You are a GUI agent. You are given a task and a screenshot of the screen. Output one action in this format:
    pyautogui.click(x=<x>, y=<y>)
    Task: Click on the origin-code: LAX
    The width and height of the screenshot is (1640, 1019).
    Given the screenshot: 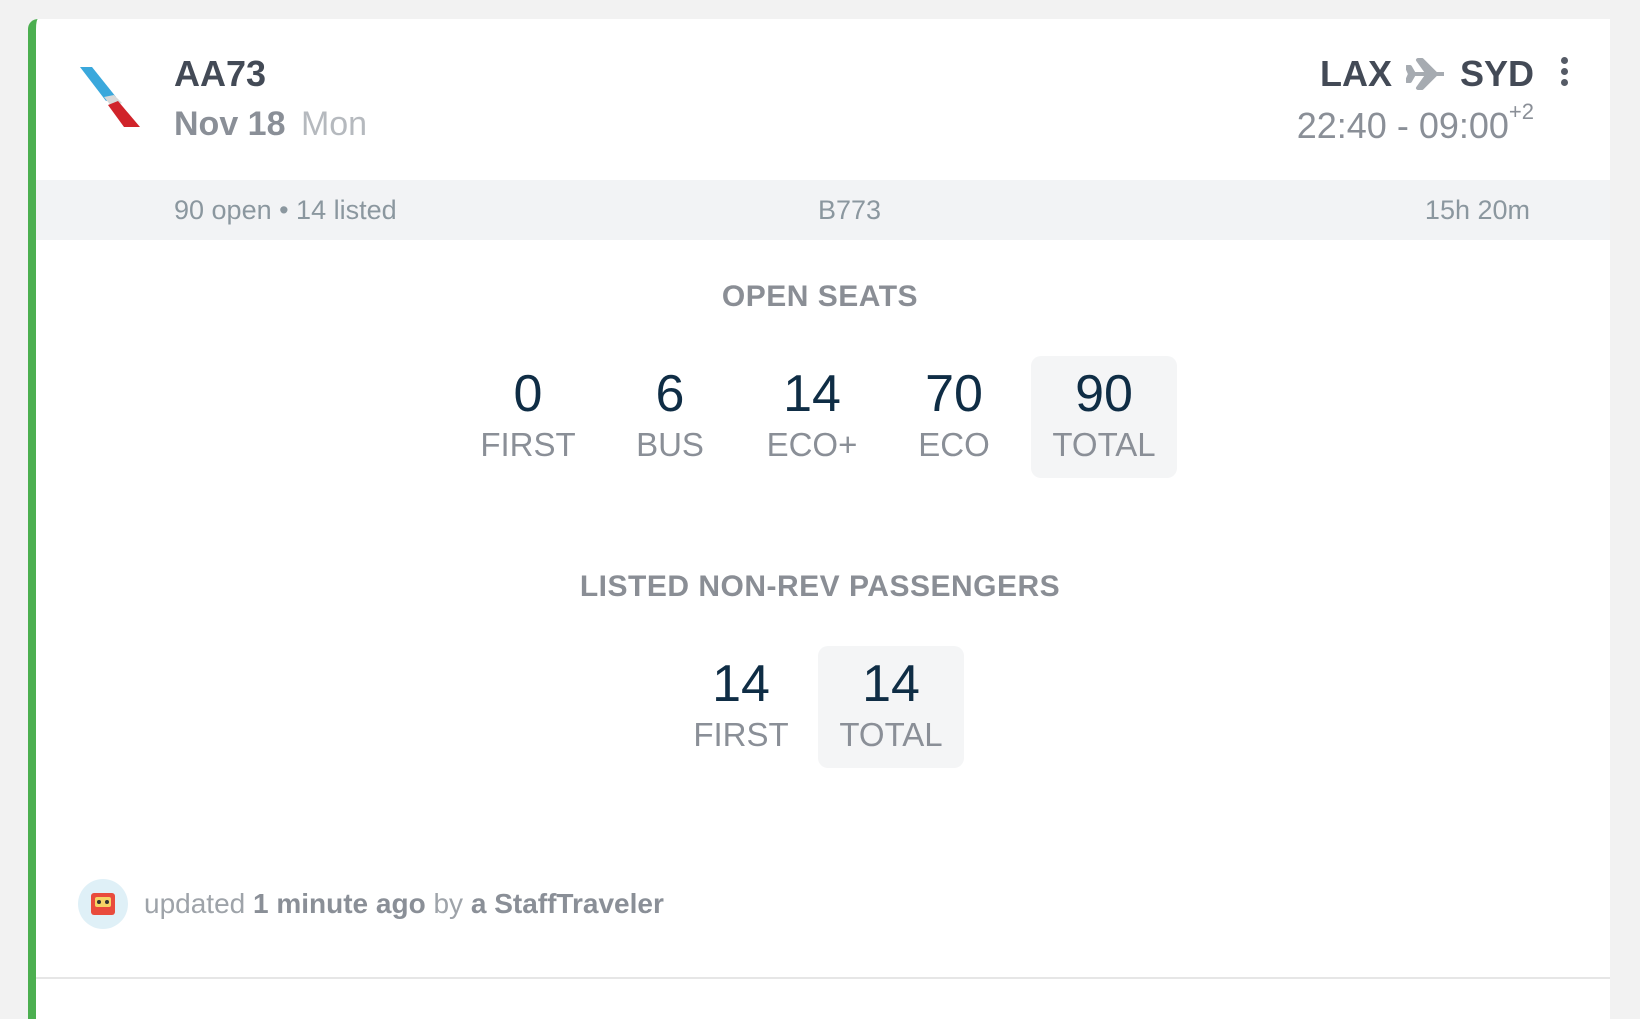 What is the action you would take?
    pyautogui.click(x=1355, y=73)
    